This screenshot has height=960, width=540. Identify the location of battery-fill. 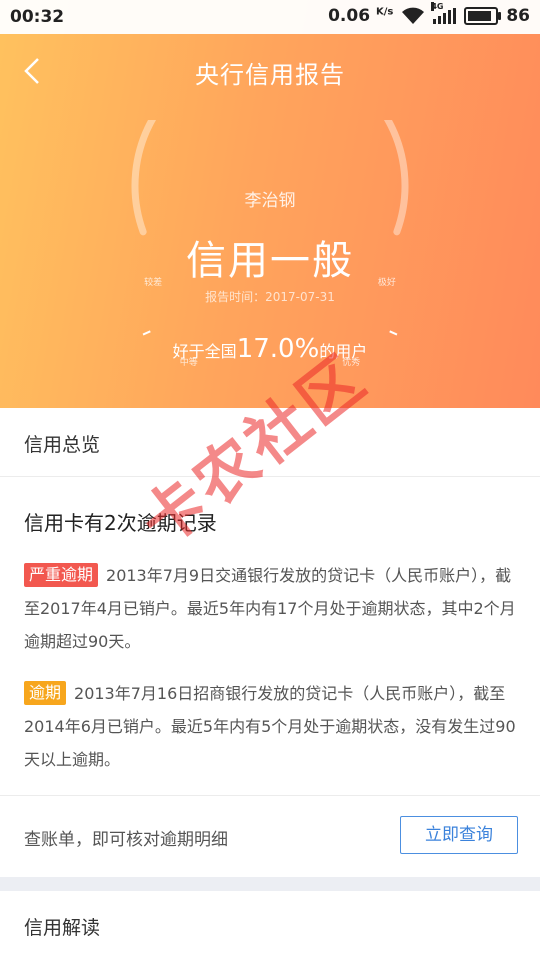
(479, 16).